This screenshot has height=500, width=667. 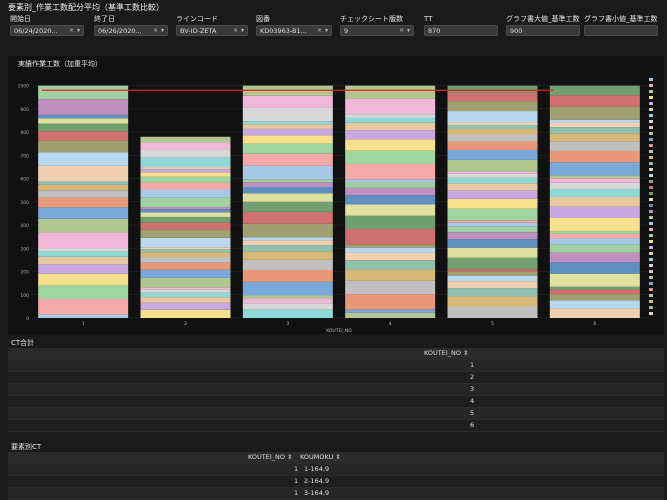 What do you see at coordinates (336, 470) in the screenshot?
I see `table-row: 1 1-164.9` at bounding box center [336, 470].